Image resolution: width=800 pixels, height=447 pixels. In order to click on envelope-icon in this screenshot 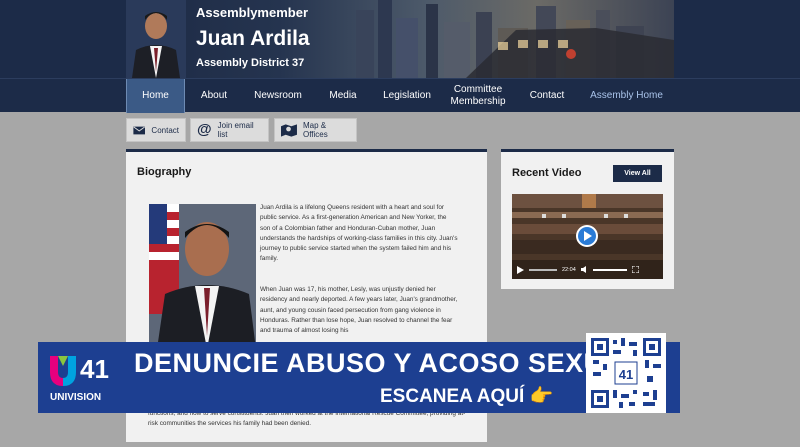, I will do `click(139, 130)`.